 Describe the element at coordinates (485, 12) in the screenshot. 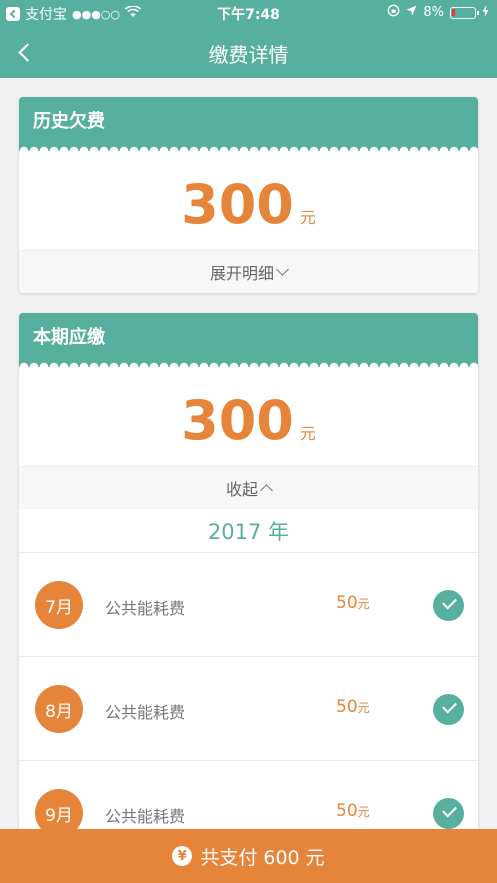

I see `charging-icon` at that location.